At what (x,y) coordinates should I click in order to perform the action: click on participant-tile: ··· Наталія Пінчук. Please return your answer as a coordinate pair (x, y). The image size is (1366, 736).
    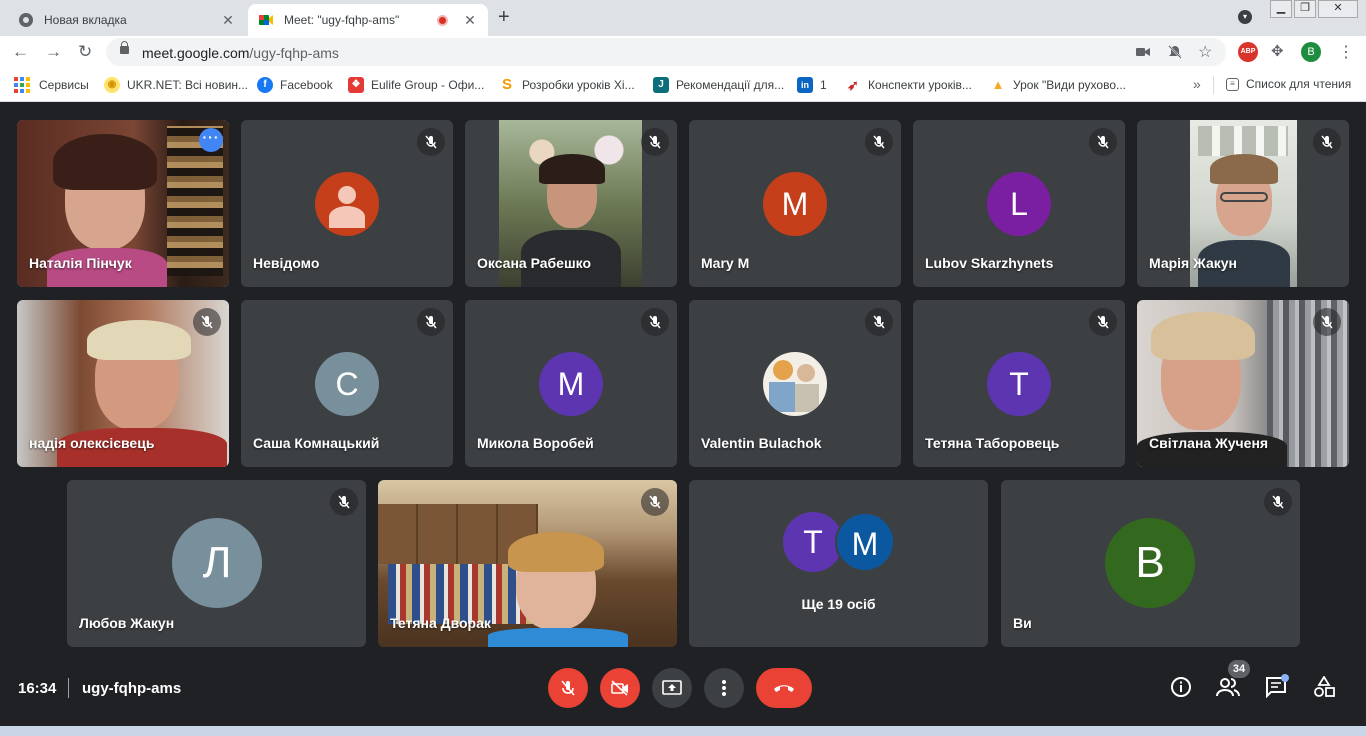
    Looking at the image, I should click on (123, 203).